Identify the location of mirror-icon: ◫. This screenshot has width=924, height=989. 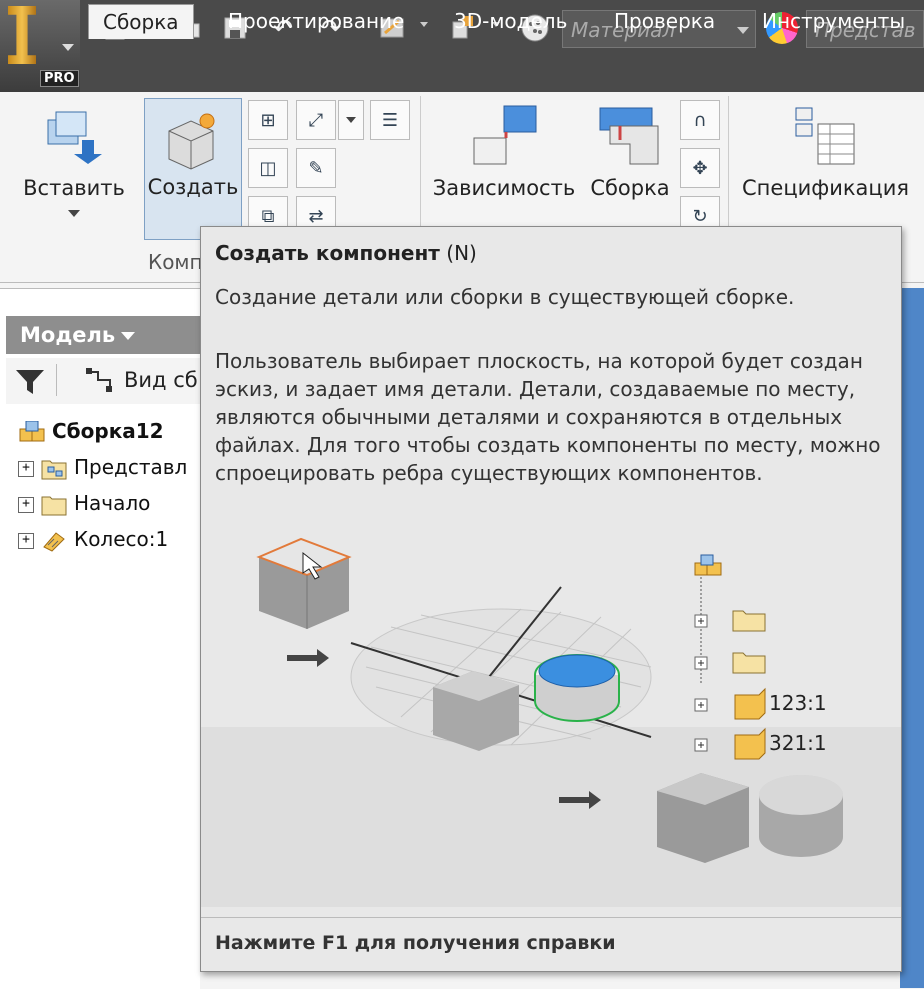
(268, 168).